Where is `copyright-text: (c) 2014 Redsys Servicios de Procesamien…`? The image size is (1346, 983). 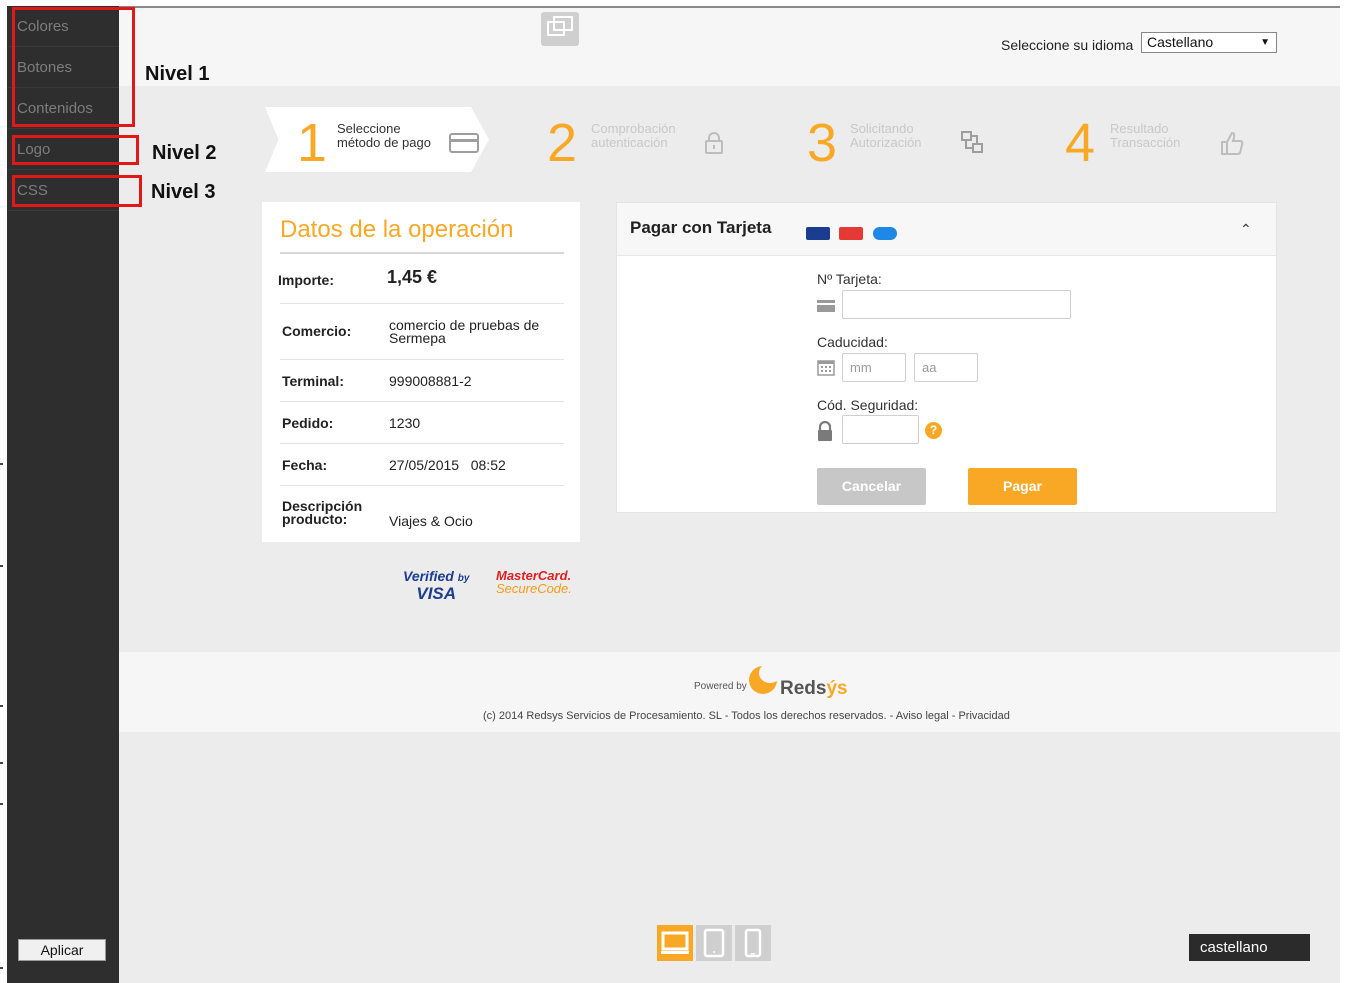
copyright-text: (c) 2014 Redsys Servicios de Procesamien… is located at coordinates (746, 716).